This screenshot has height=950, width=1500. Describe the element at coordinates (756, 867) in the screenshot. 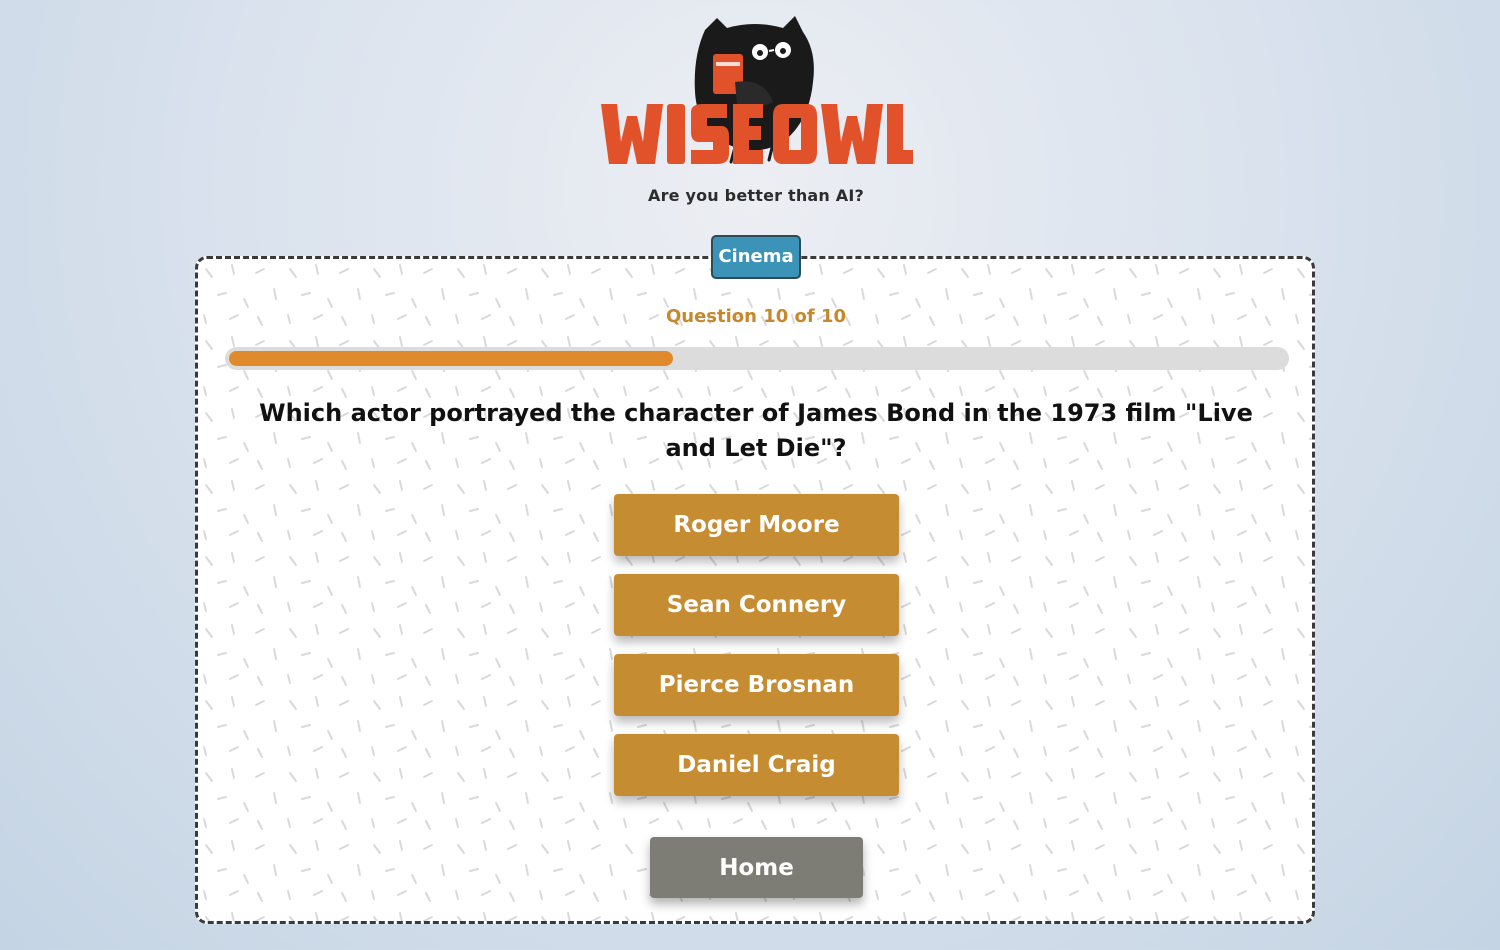

I see `home-button: Home` at that location.